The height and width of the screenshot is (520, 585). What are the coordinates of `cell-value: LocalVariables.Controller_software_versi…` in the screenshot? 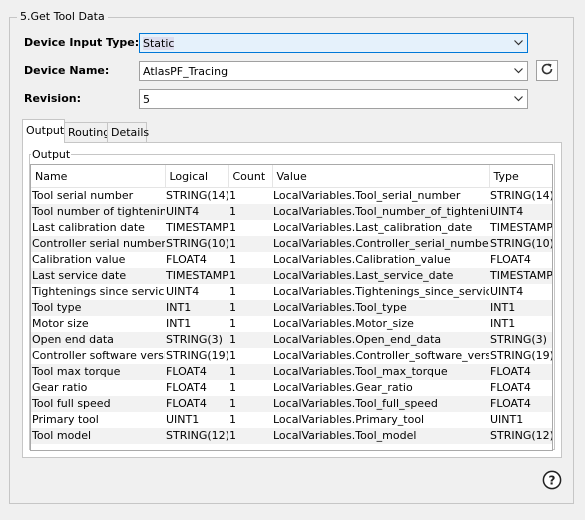 It's located at (381, 355).